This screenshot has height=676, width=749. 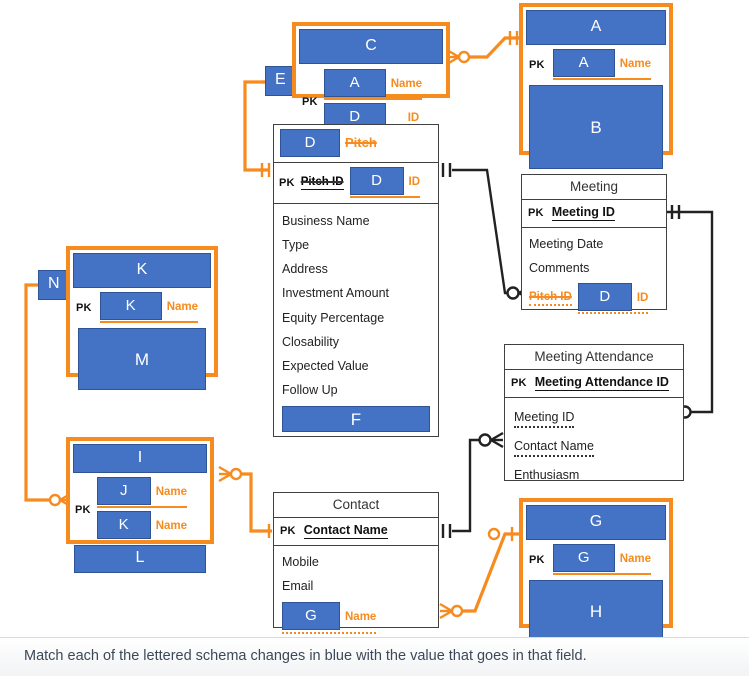 What do you see at coordinates (123, 525) in the screenshot?
I see `entity-i-attr2-chip: K` at bounding box center [123, 525].